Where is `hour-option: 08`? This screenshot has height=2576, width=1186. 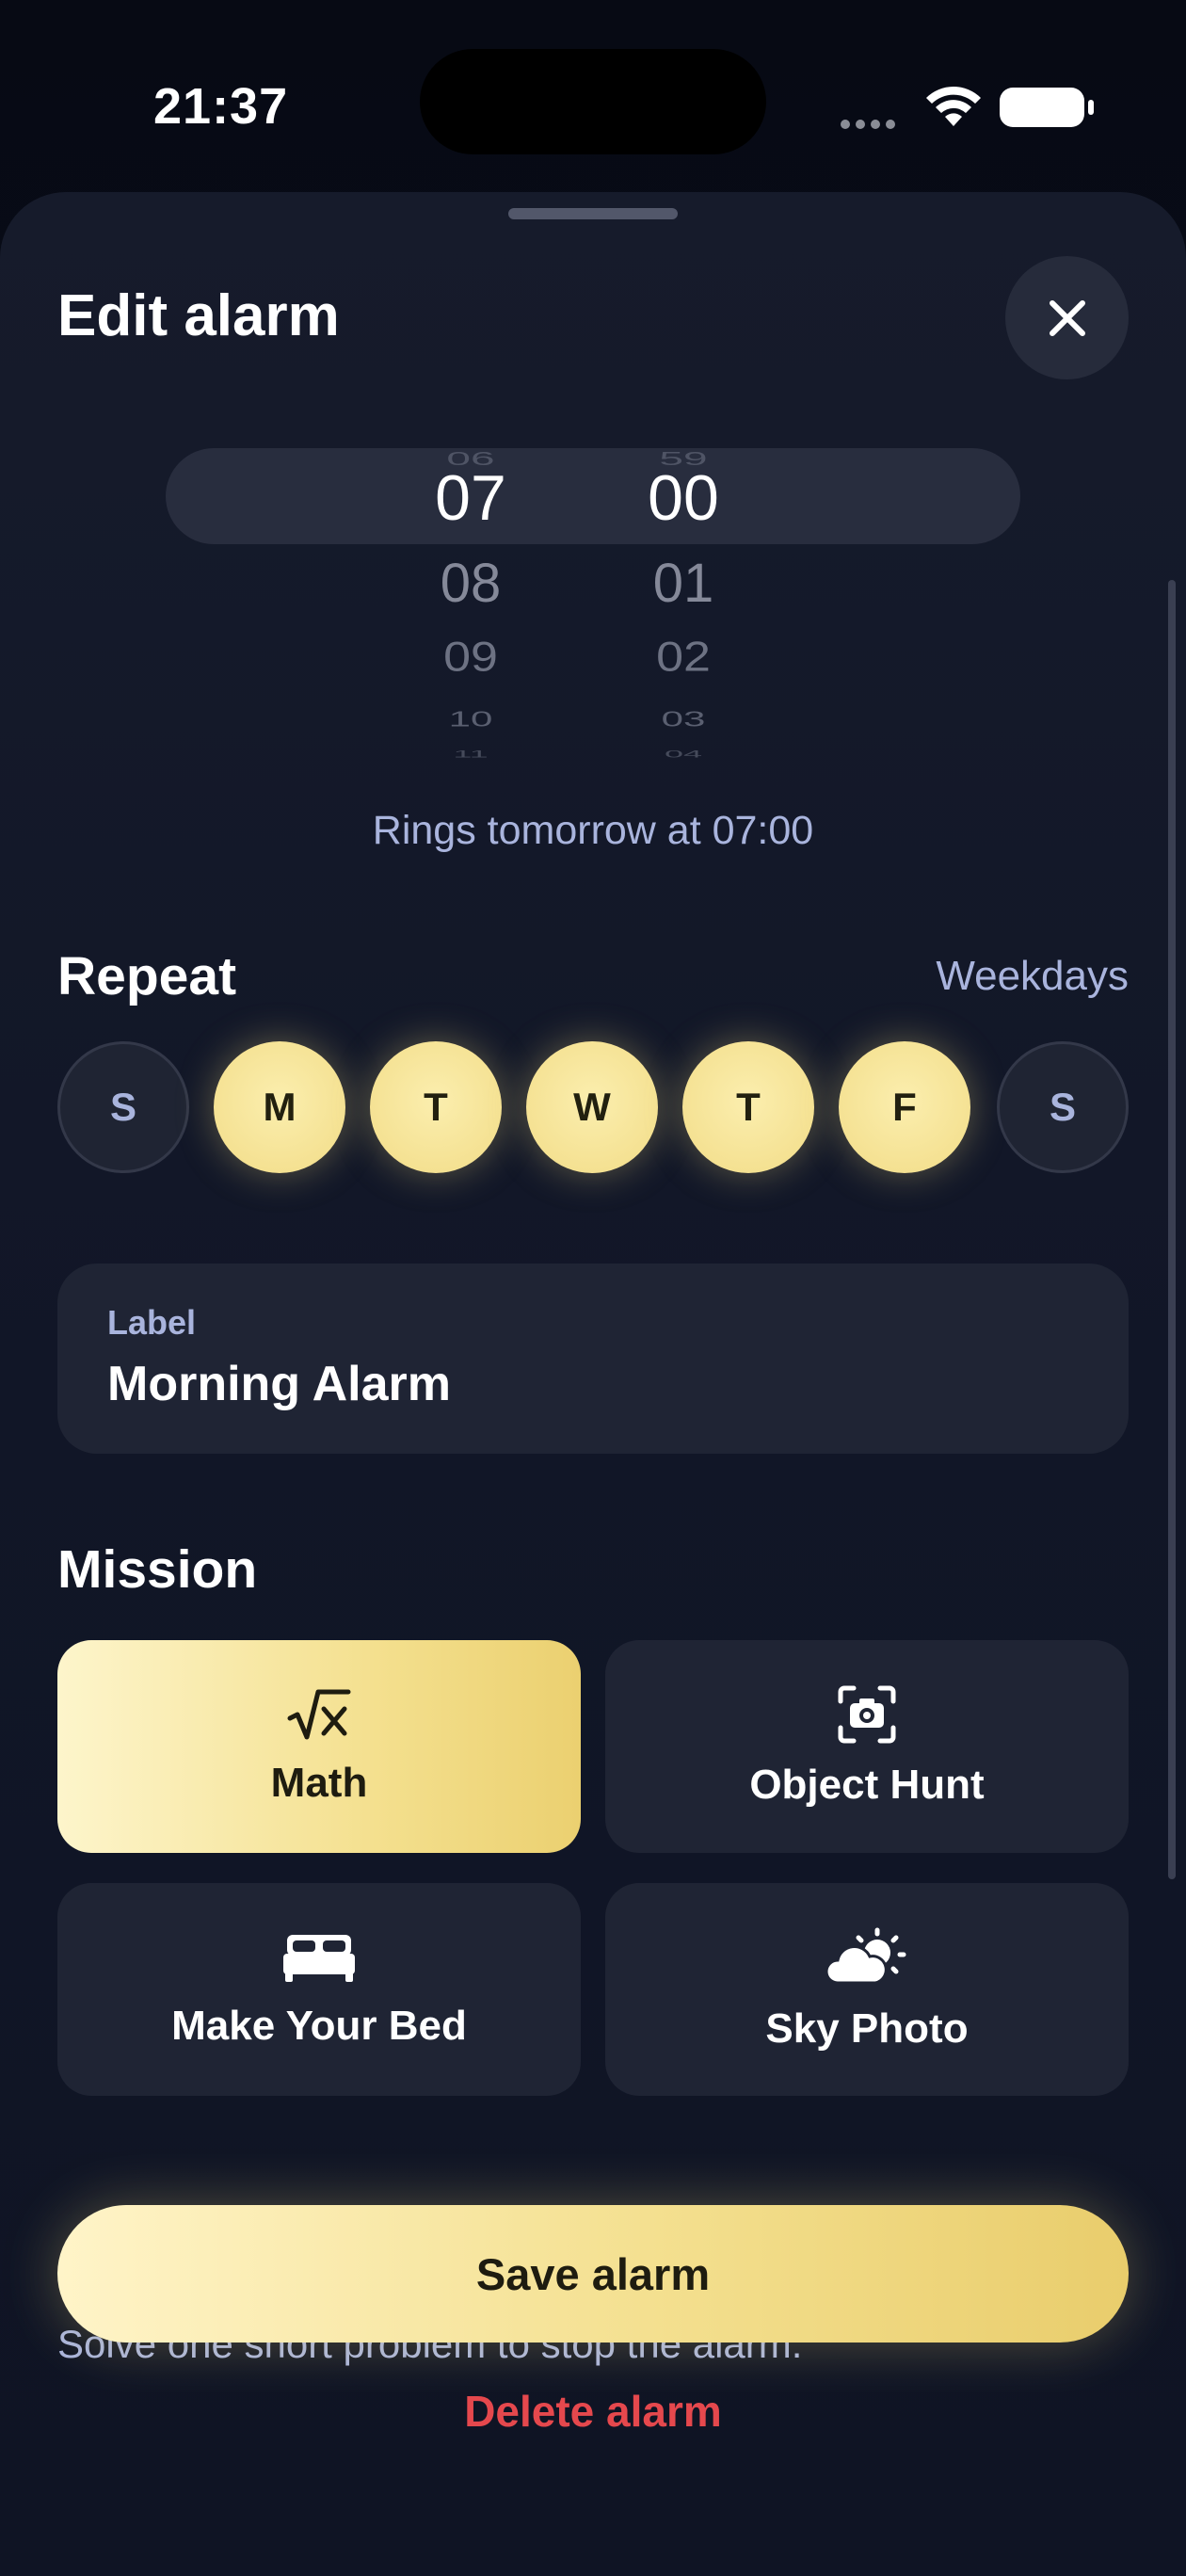 hour-option: 08 is located at coordinates (471, 583).